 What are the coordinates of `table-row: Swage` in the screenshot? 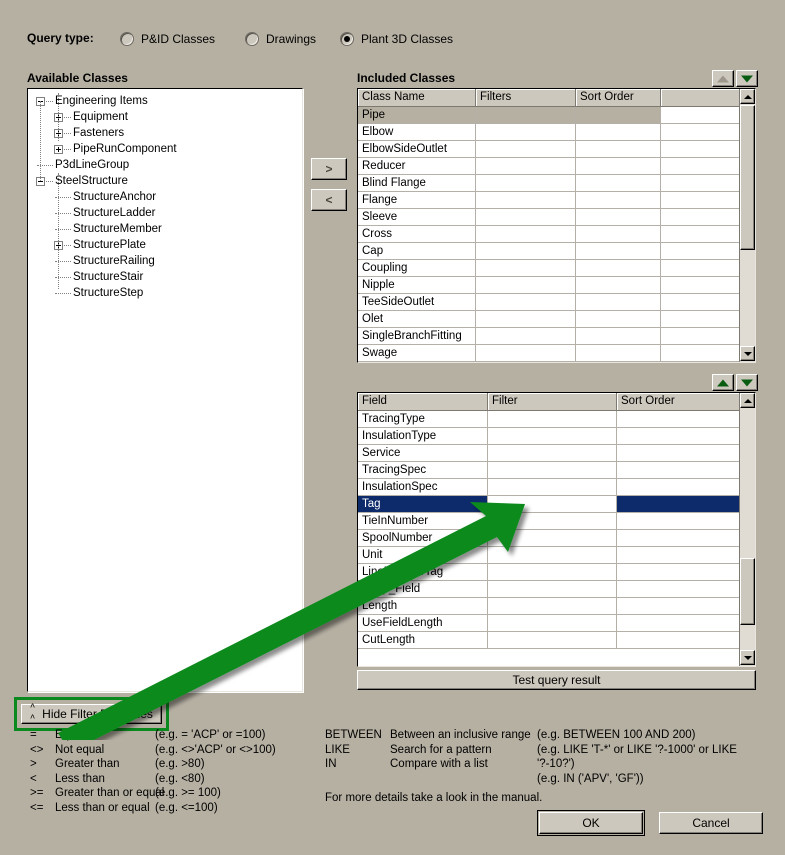 It's located at (556, 353).